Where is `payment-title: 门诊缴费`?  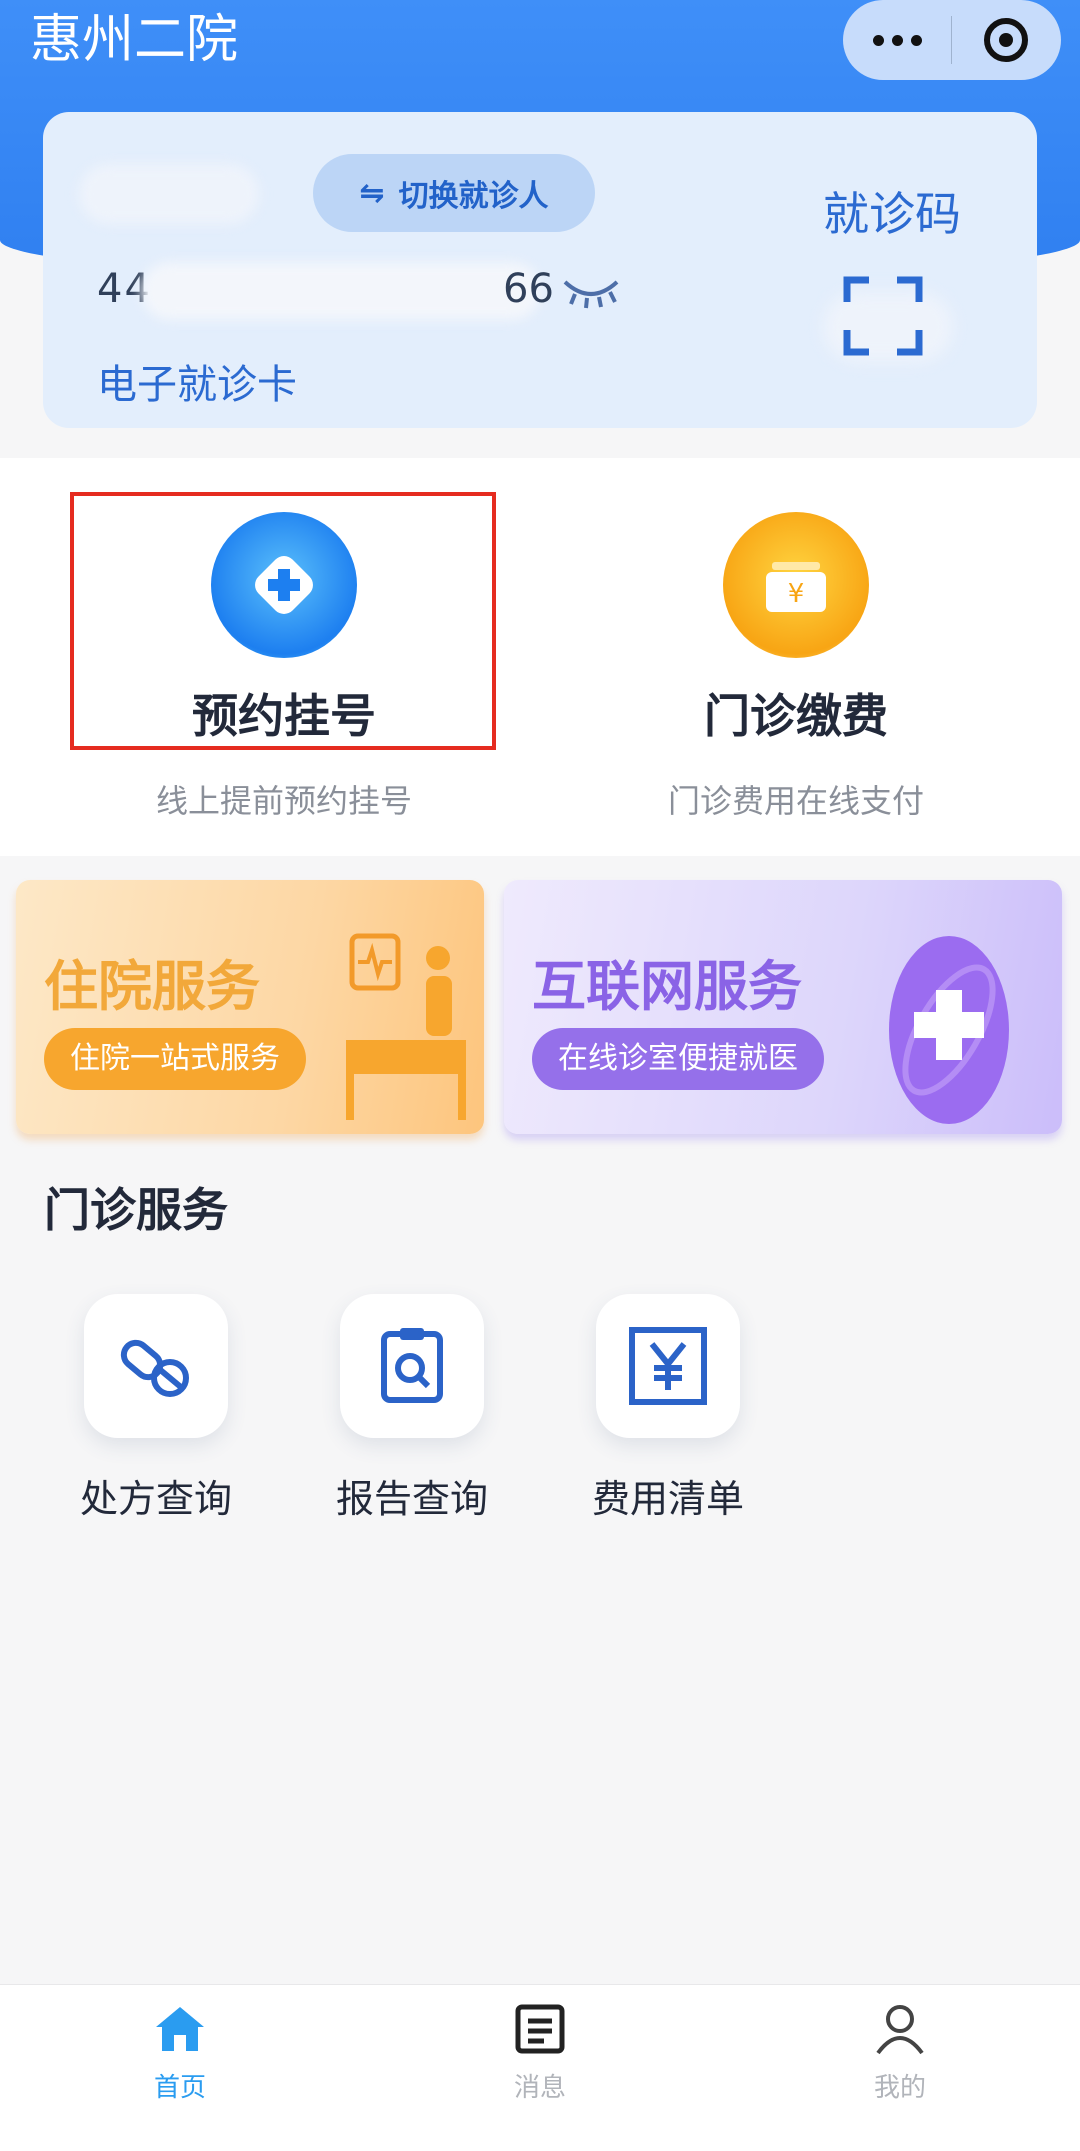
payment-title: 门诊缴费 is located at coordinates (796, 716).